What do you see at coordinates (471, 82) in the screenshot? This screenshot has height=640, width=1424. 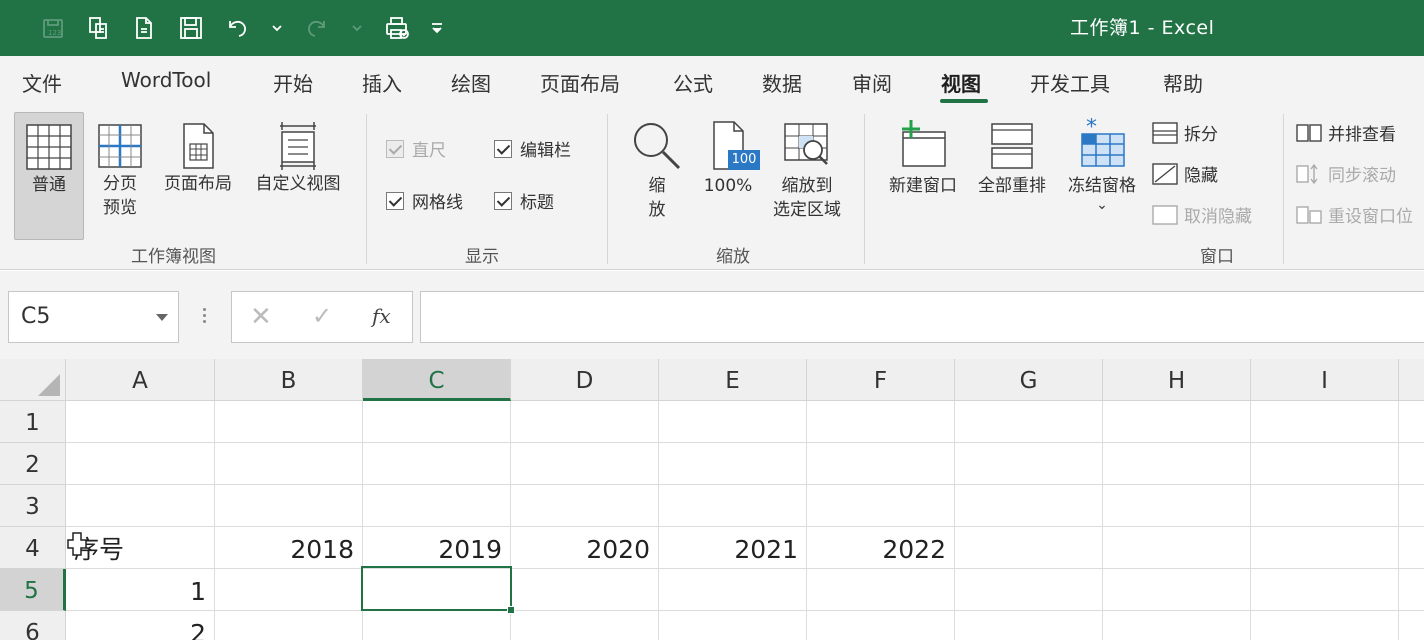 I see `tab-draw: 绘图` at bounding box center [471, 82].